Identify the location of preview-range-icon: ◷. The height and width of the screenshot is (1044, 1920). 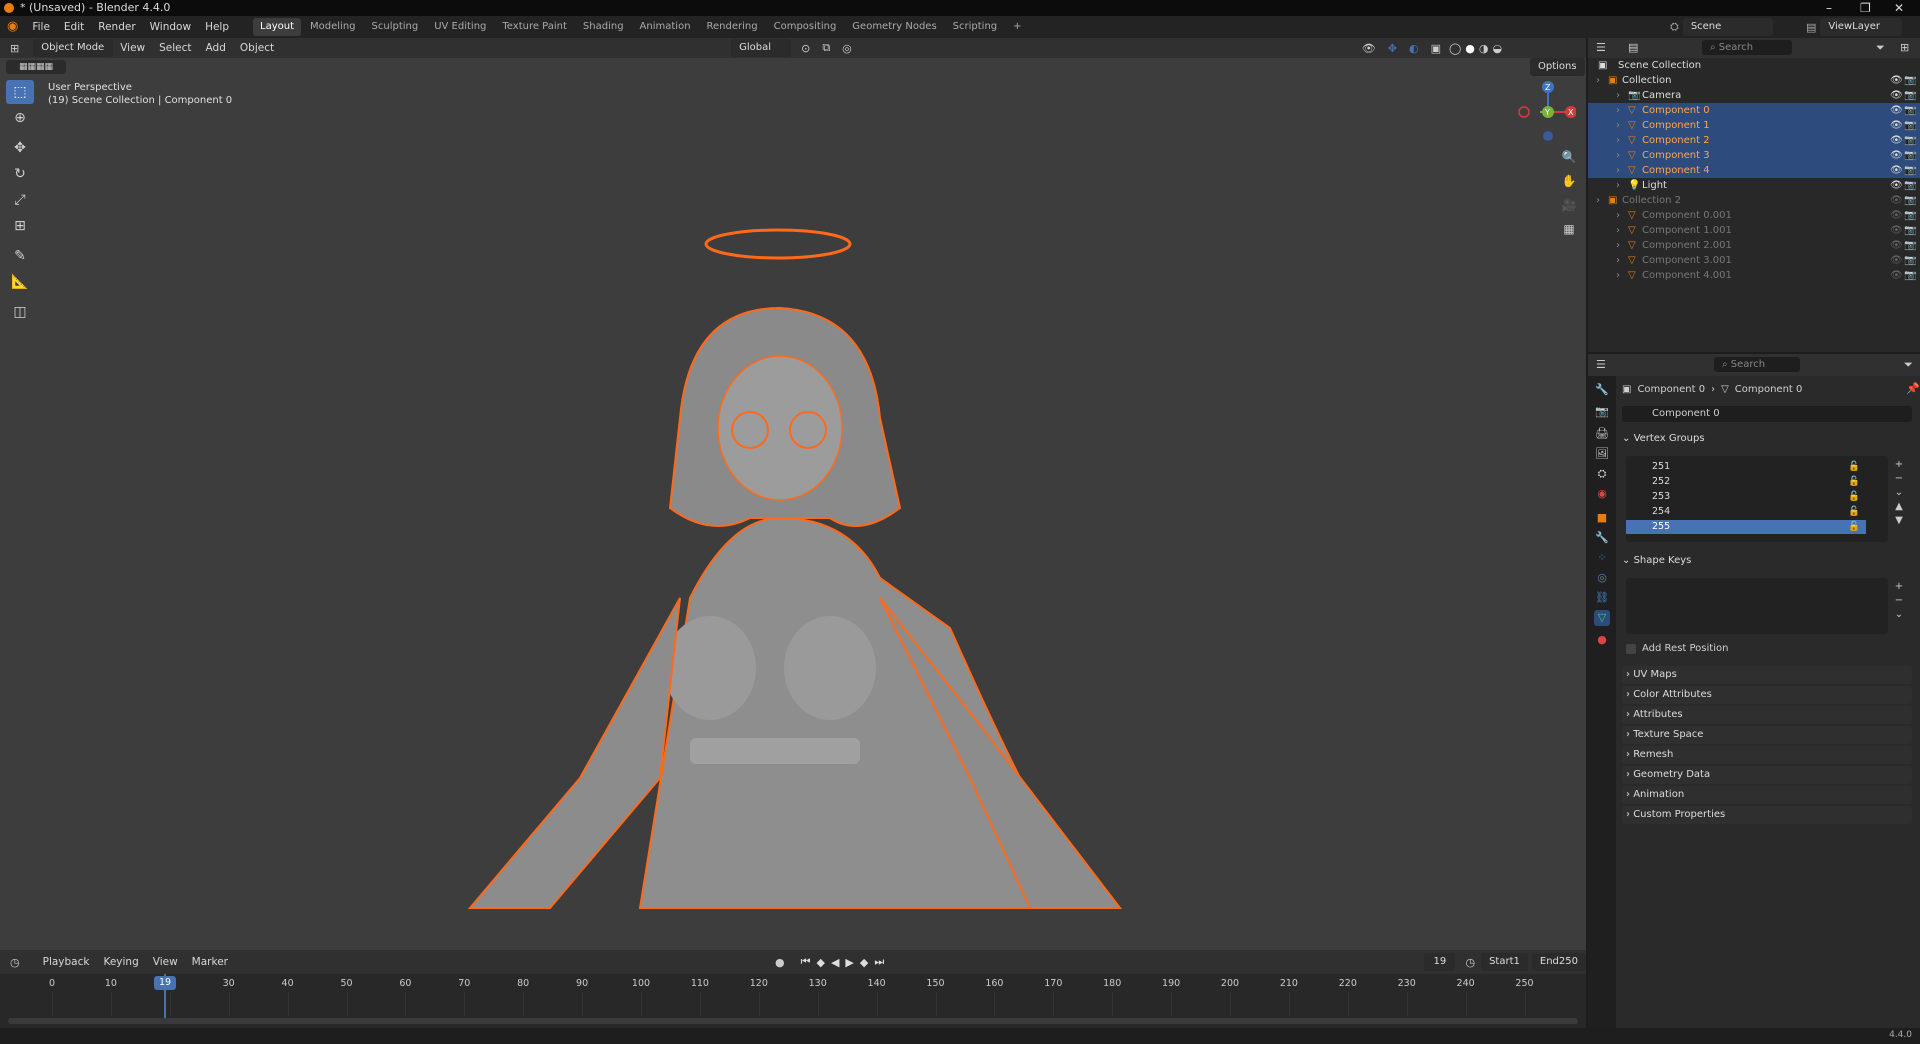
(1470, 962).